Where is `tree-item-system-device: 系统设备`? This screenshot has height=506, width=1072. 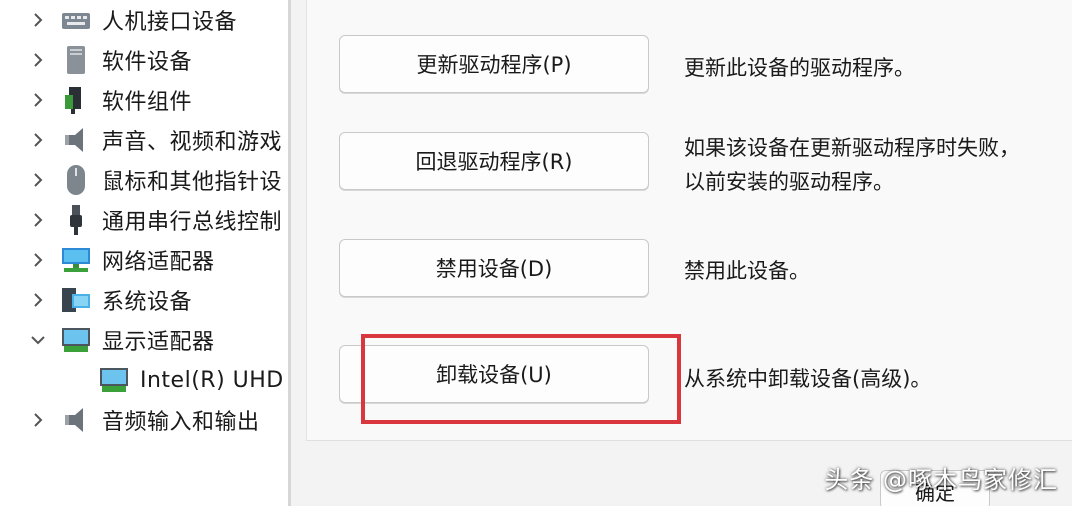 tree-item-system-device: 系统设备 is located at coordinates (145, 300).